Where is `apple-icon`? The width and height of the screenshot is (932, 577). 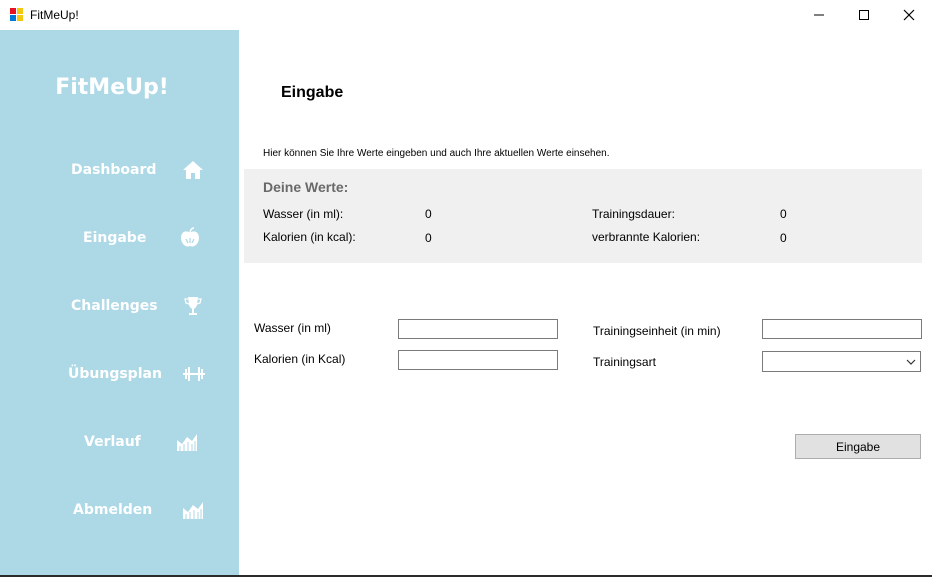
apple-icon is located at coordinates (190, 237).